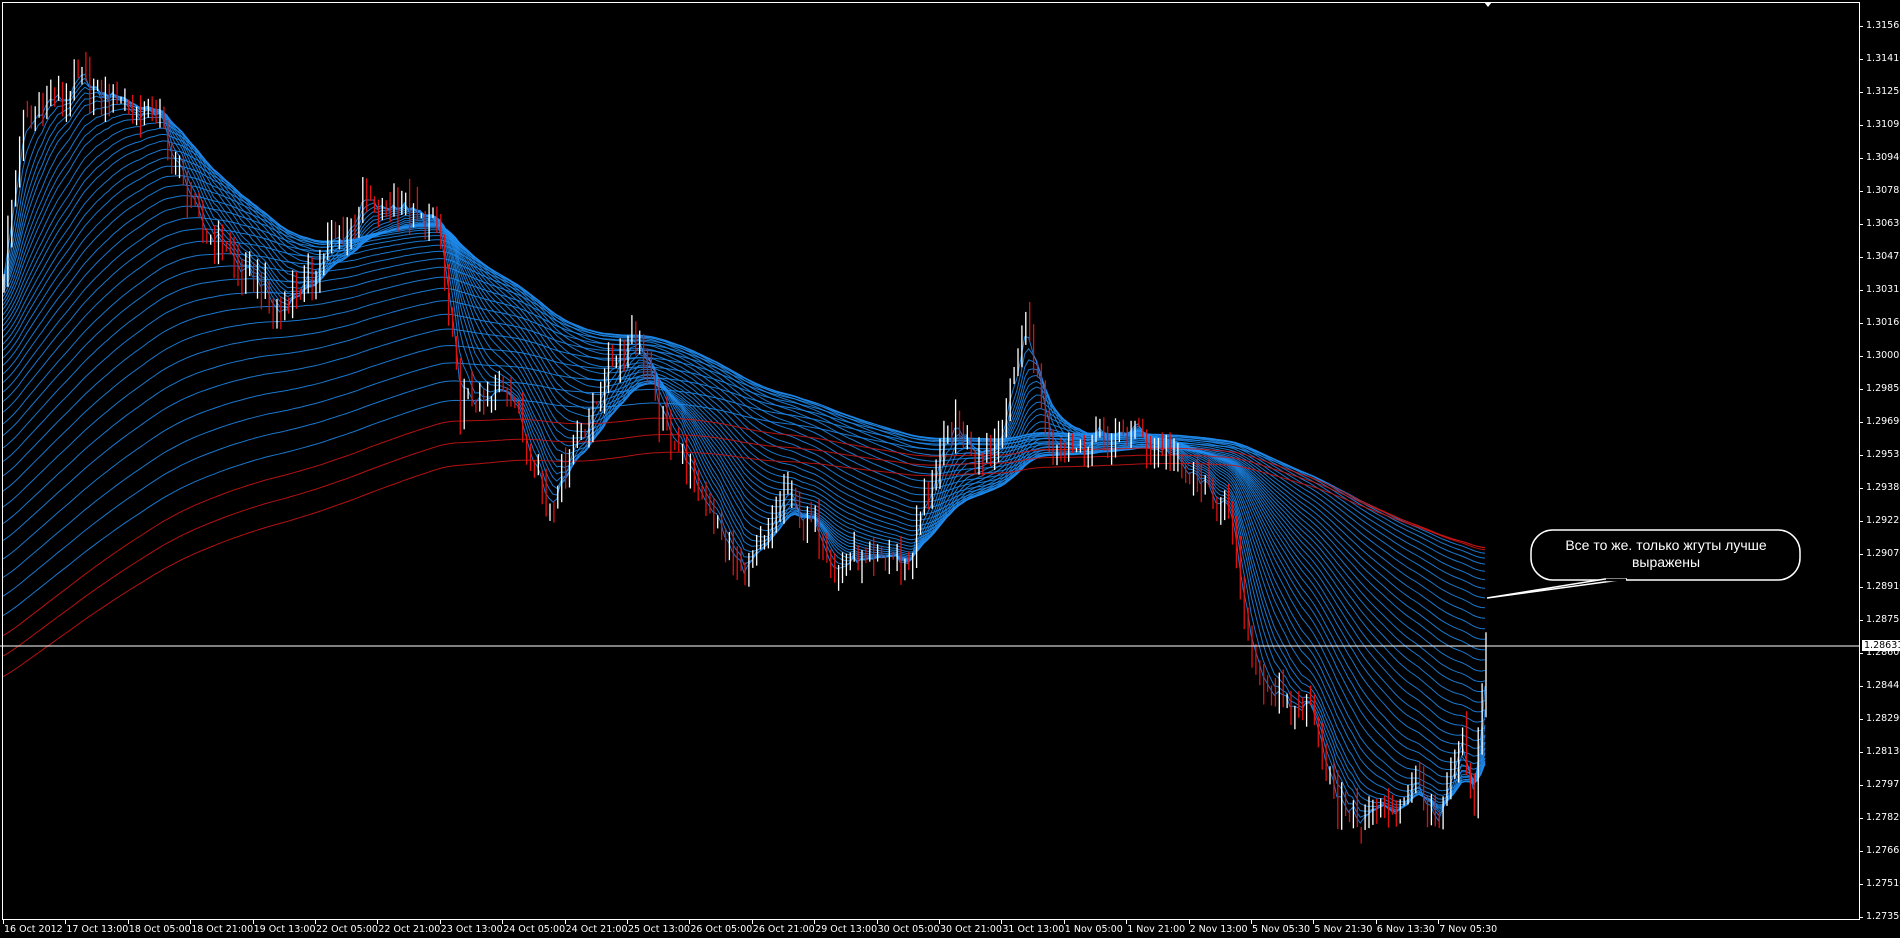 The width and height of the screenshot is (1900, 938). Describe the element at coordinates (1883, 91) in the screenshot. I see `price-tick-label: 1.31250` at that location.